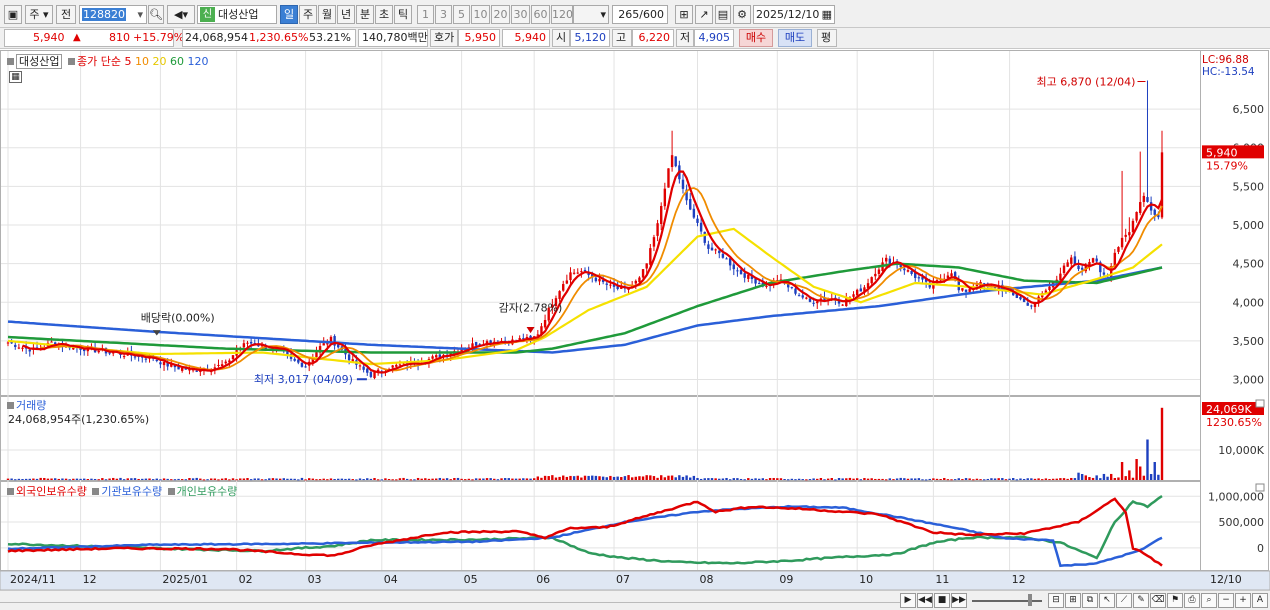 This screenshot has height=610, width=1270. What do you see at coordinates (723, 14) in the screenshot?
I see `save-icon: ▤` at bounding box center [723, 14].